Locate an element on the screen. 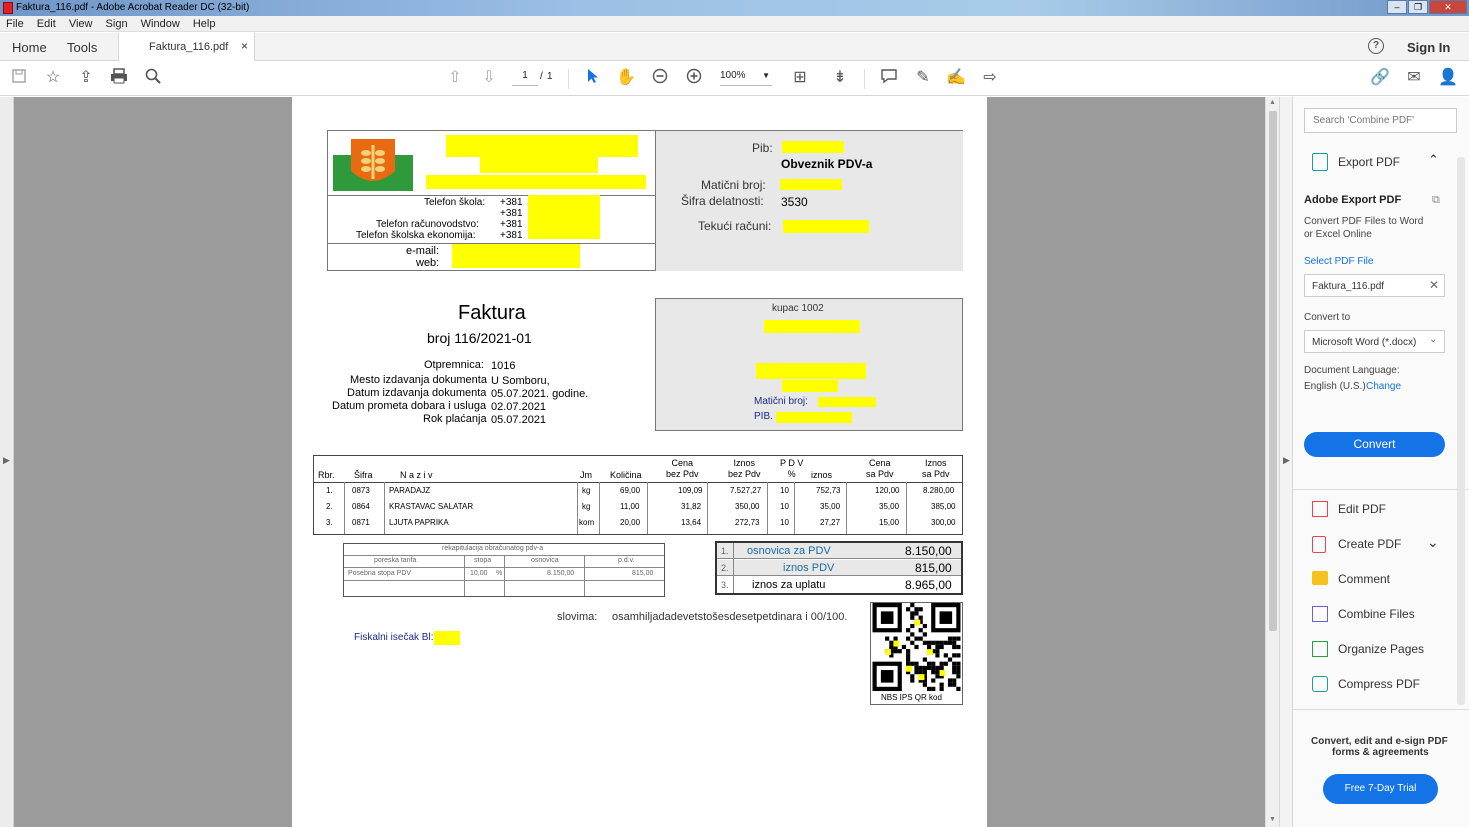 The height and width of the screenshot is (827, 1469). maximize-button: ❐ is located at coordinates (1418, 7).